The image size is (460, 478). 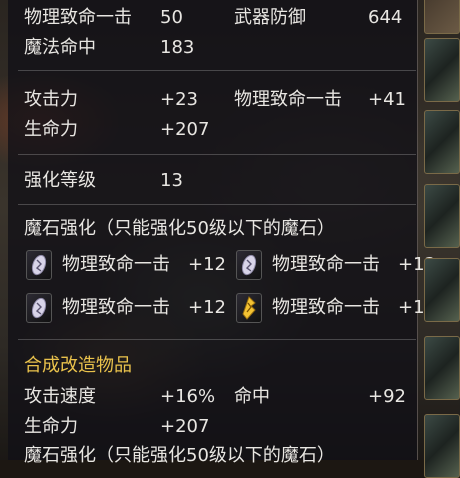 What do you see at coordinates (177, 47) in the screenshot?
I see `magic-hit-value: 183` at bounding box center [177, 47].